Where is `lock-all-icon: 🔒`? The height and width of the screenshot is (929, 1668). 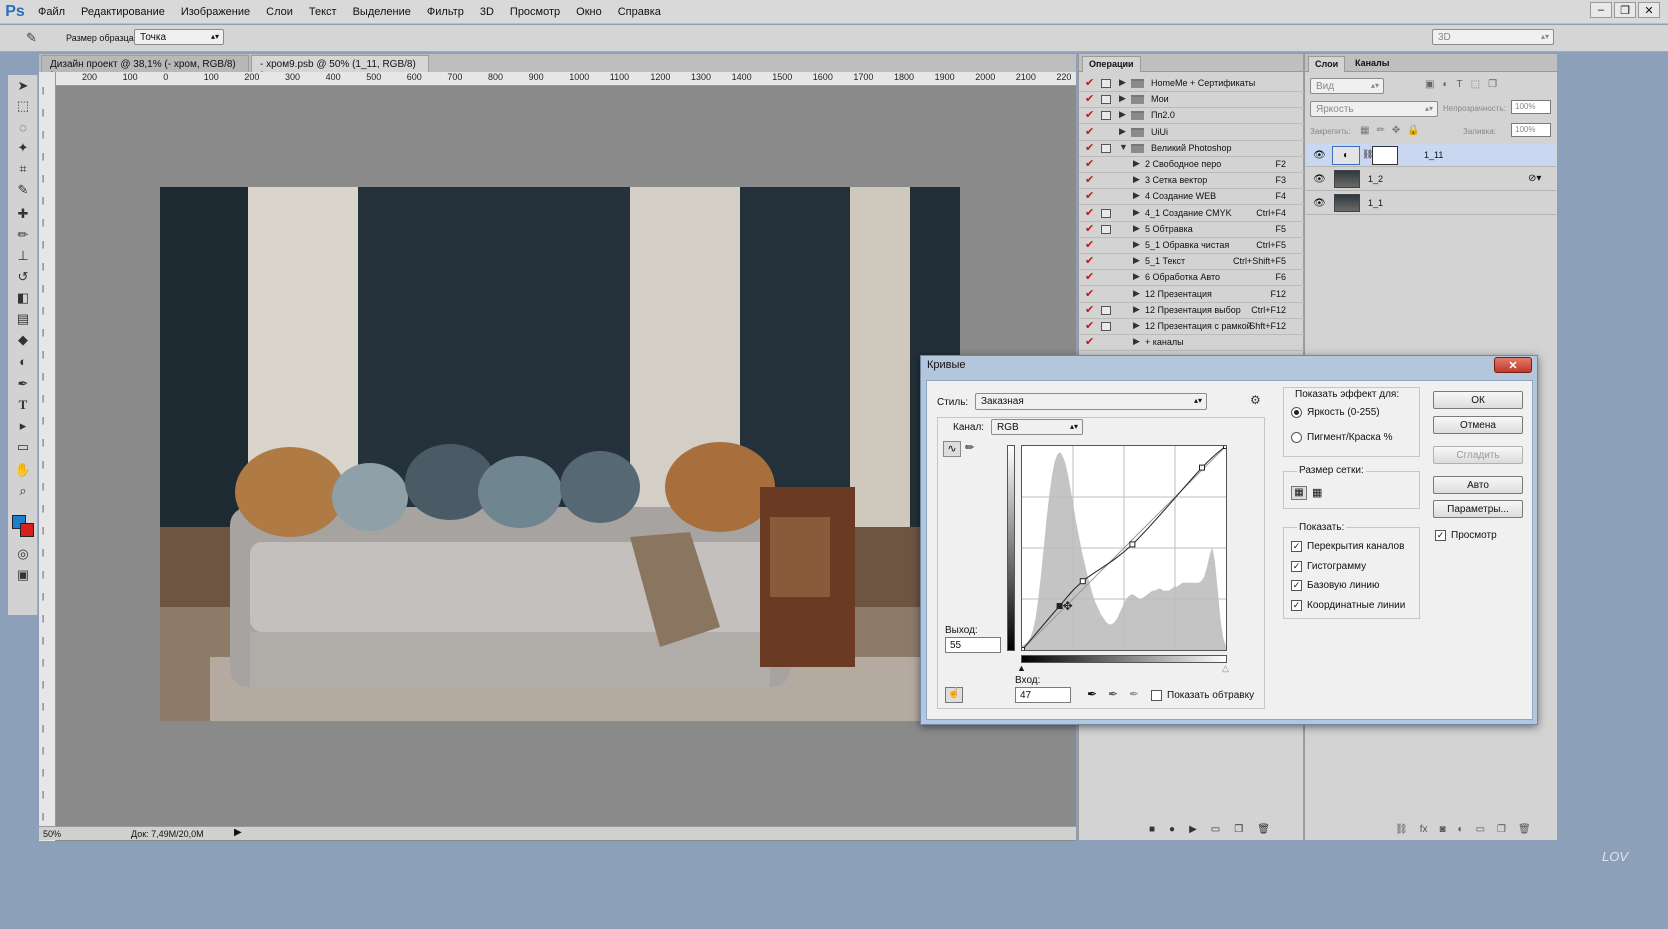 lock-all-icon: 🔒 is located at coordinates (1413, 130).